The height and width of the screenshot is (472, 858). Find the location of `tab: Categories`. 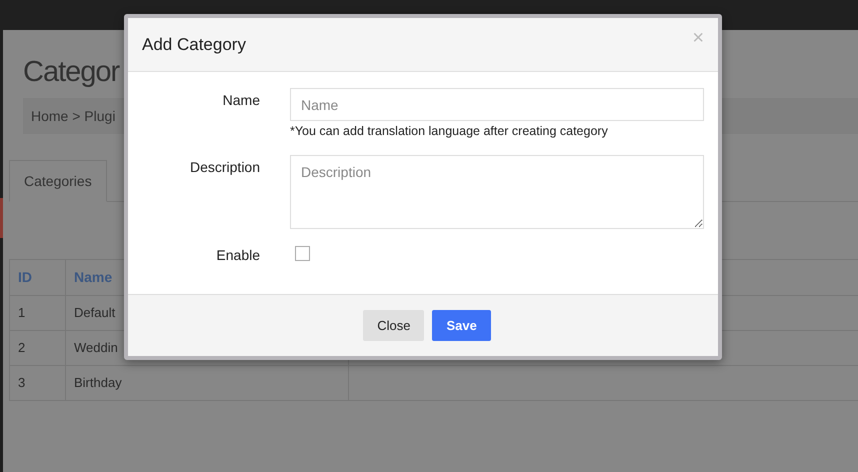

tab: Categories is located at coordinates (58, 181).